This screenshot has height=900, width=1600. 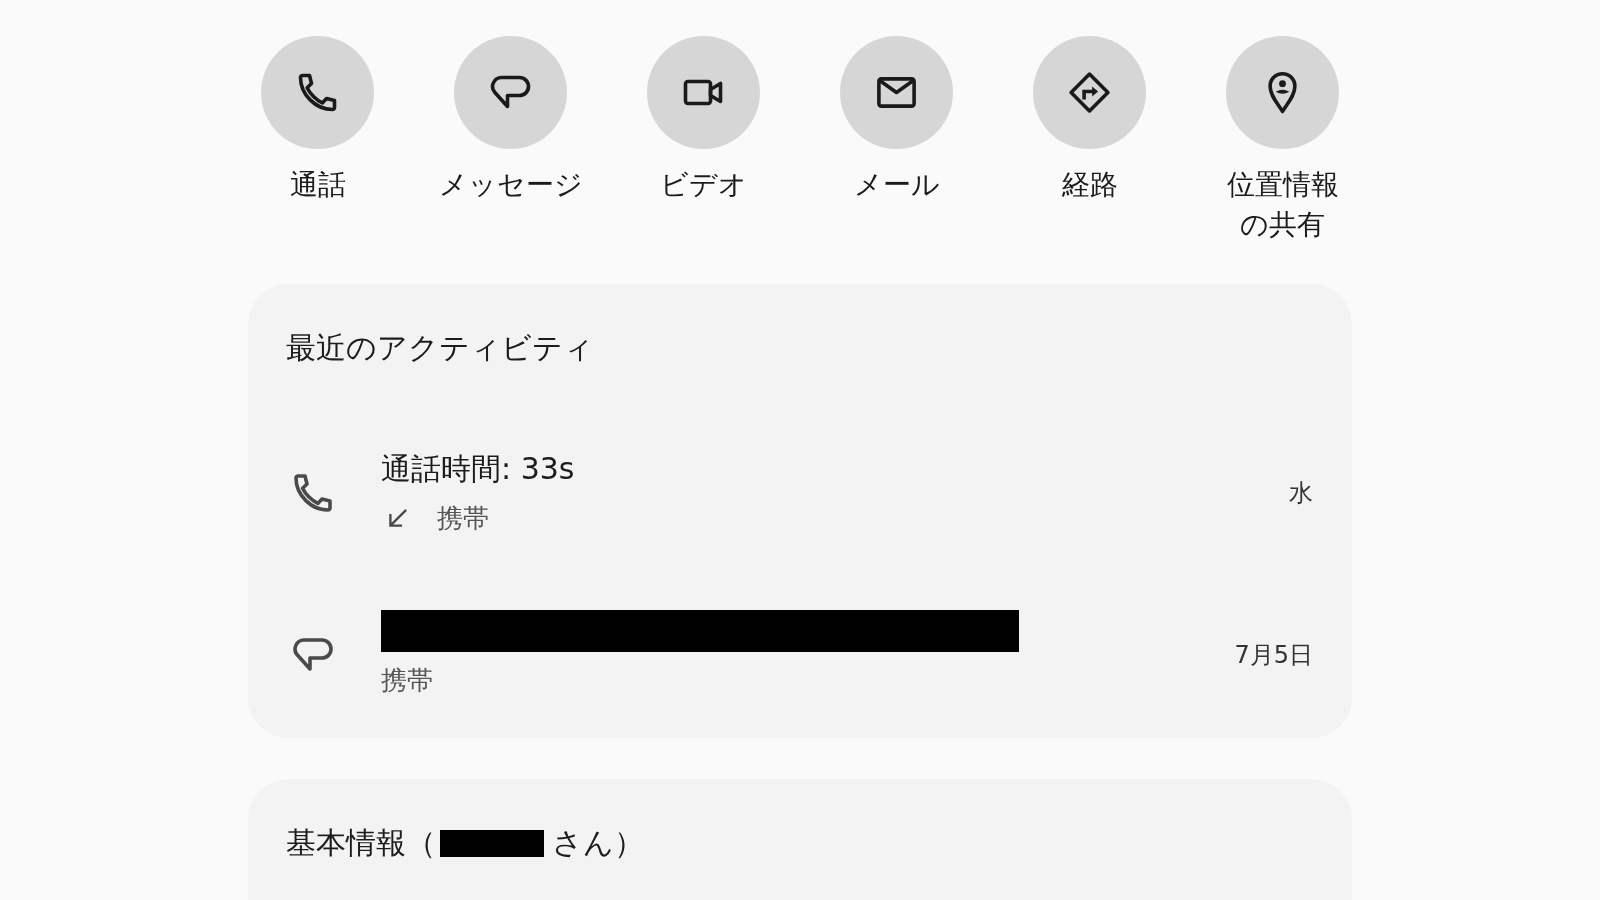 What do you see at coordinates (1089, 92) in the screenshot?
I see `directions-icon` at bounding box center [1089, 92].